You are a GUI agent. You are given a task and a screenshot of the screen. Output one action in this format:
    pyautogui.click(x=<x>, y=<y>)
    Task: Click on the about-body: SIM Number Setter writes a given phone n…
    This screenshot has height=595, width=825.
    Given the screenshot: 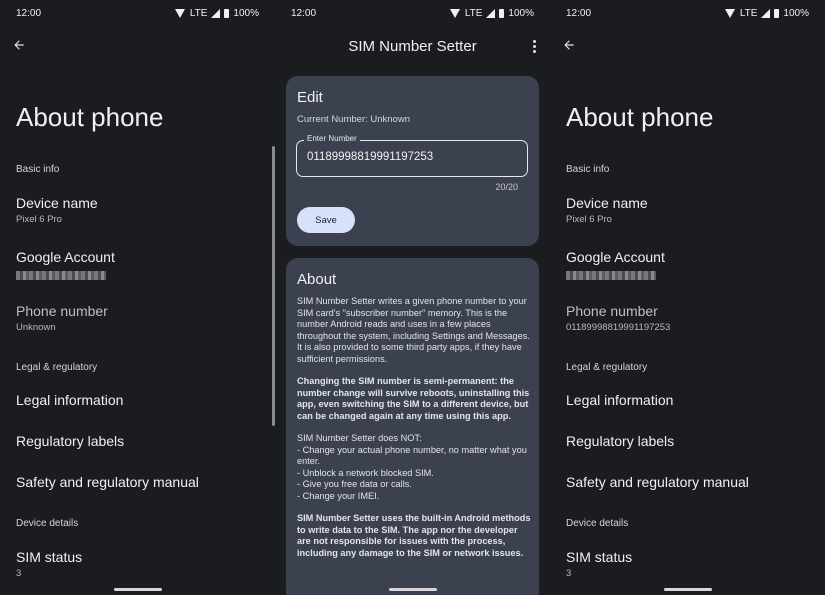 What is the action you would take?
    pyautogui.click(x=414, y=433)
    